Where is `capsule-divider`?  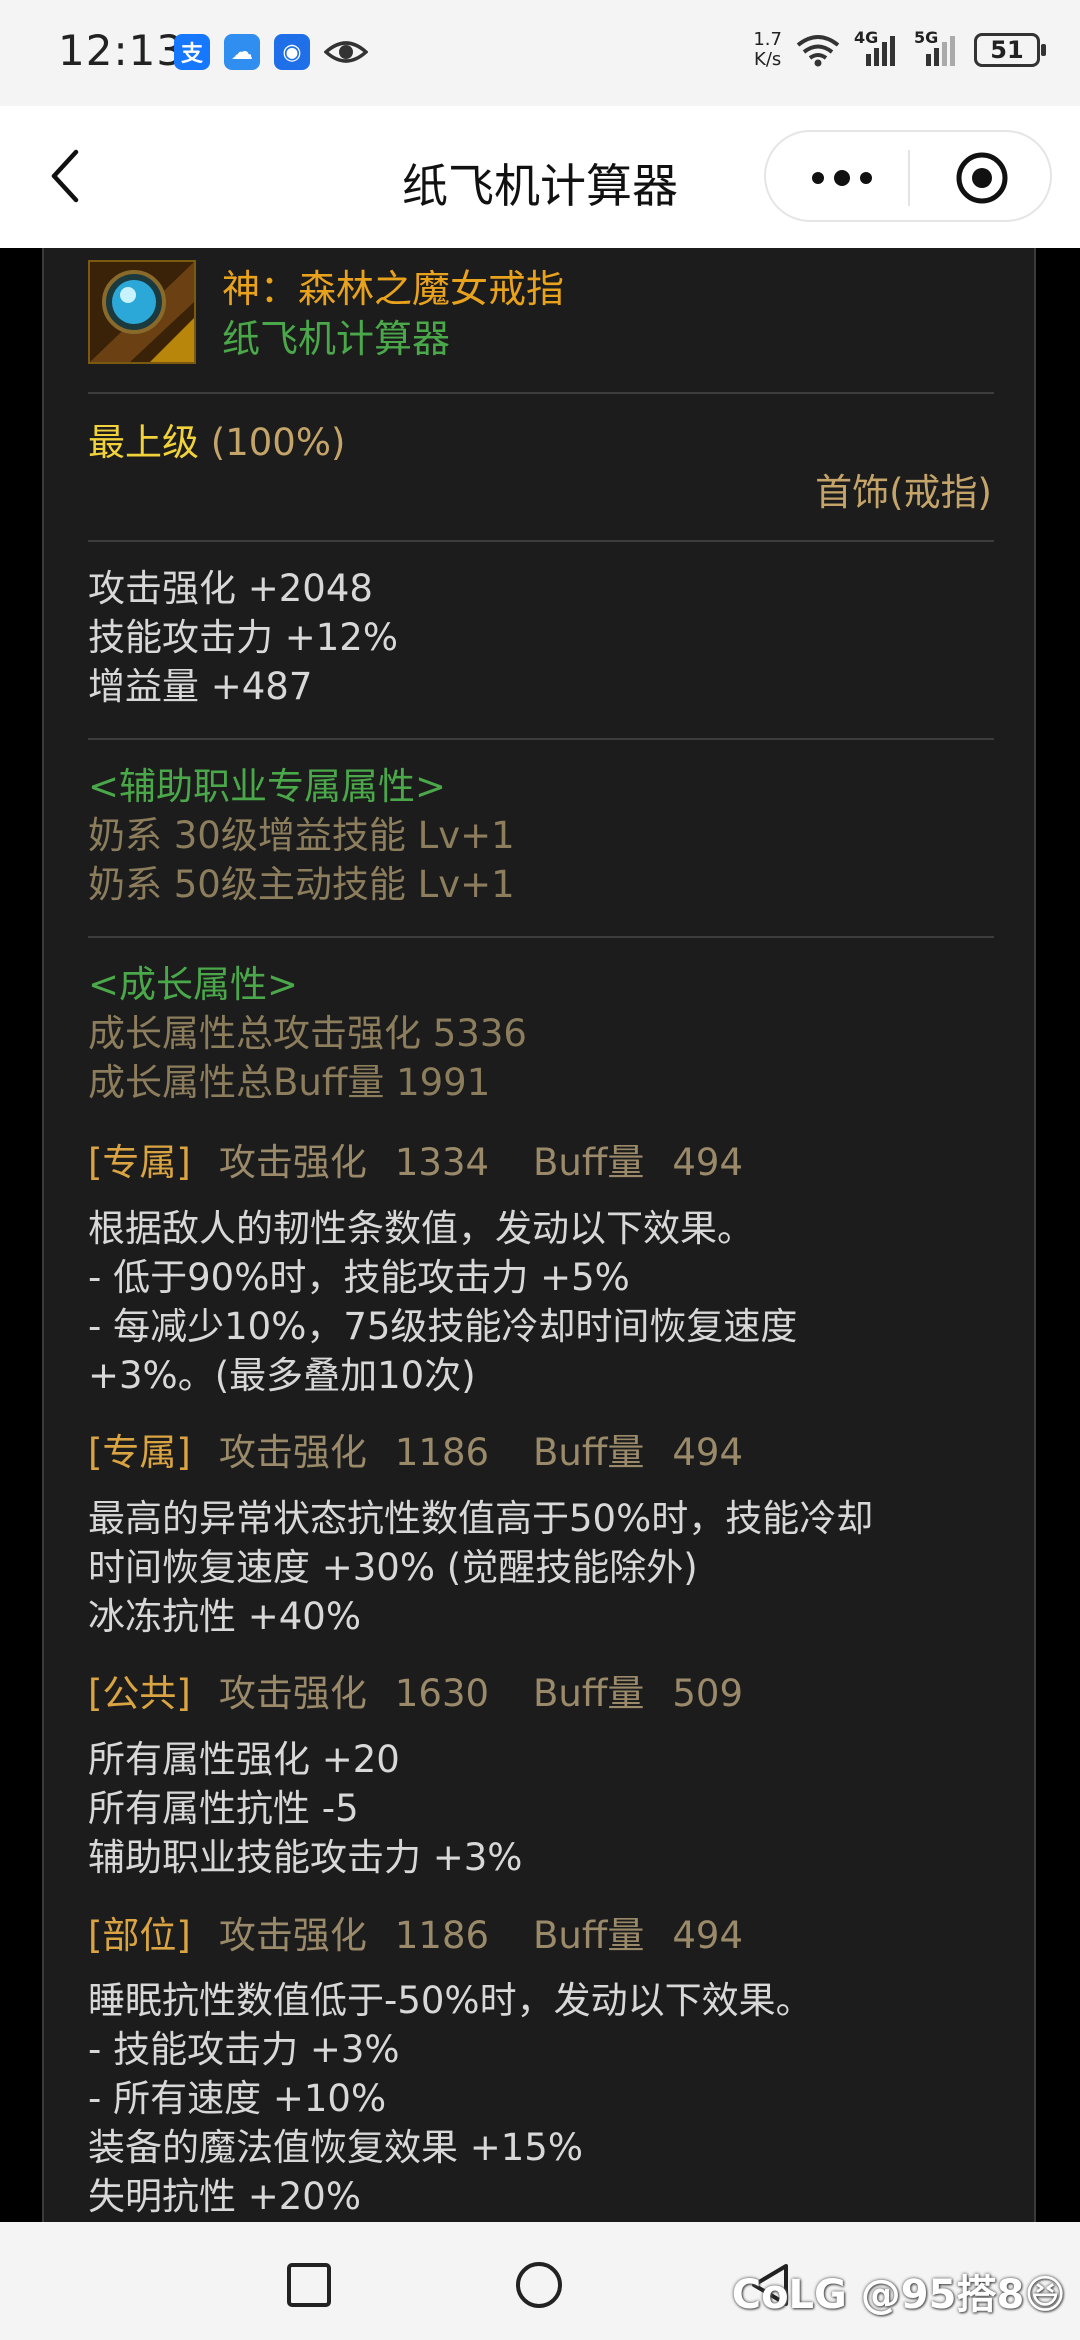 capsule-divider is located at coordinates (909, 178).